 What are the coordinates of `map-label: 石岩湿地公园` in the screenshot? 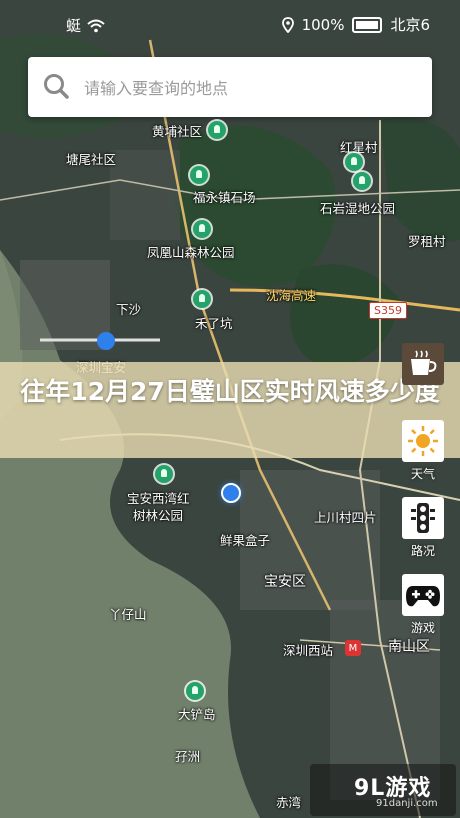 It's located at (357, 207).